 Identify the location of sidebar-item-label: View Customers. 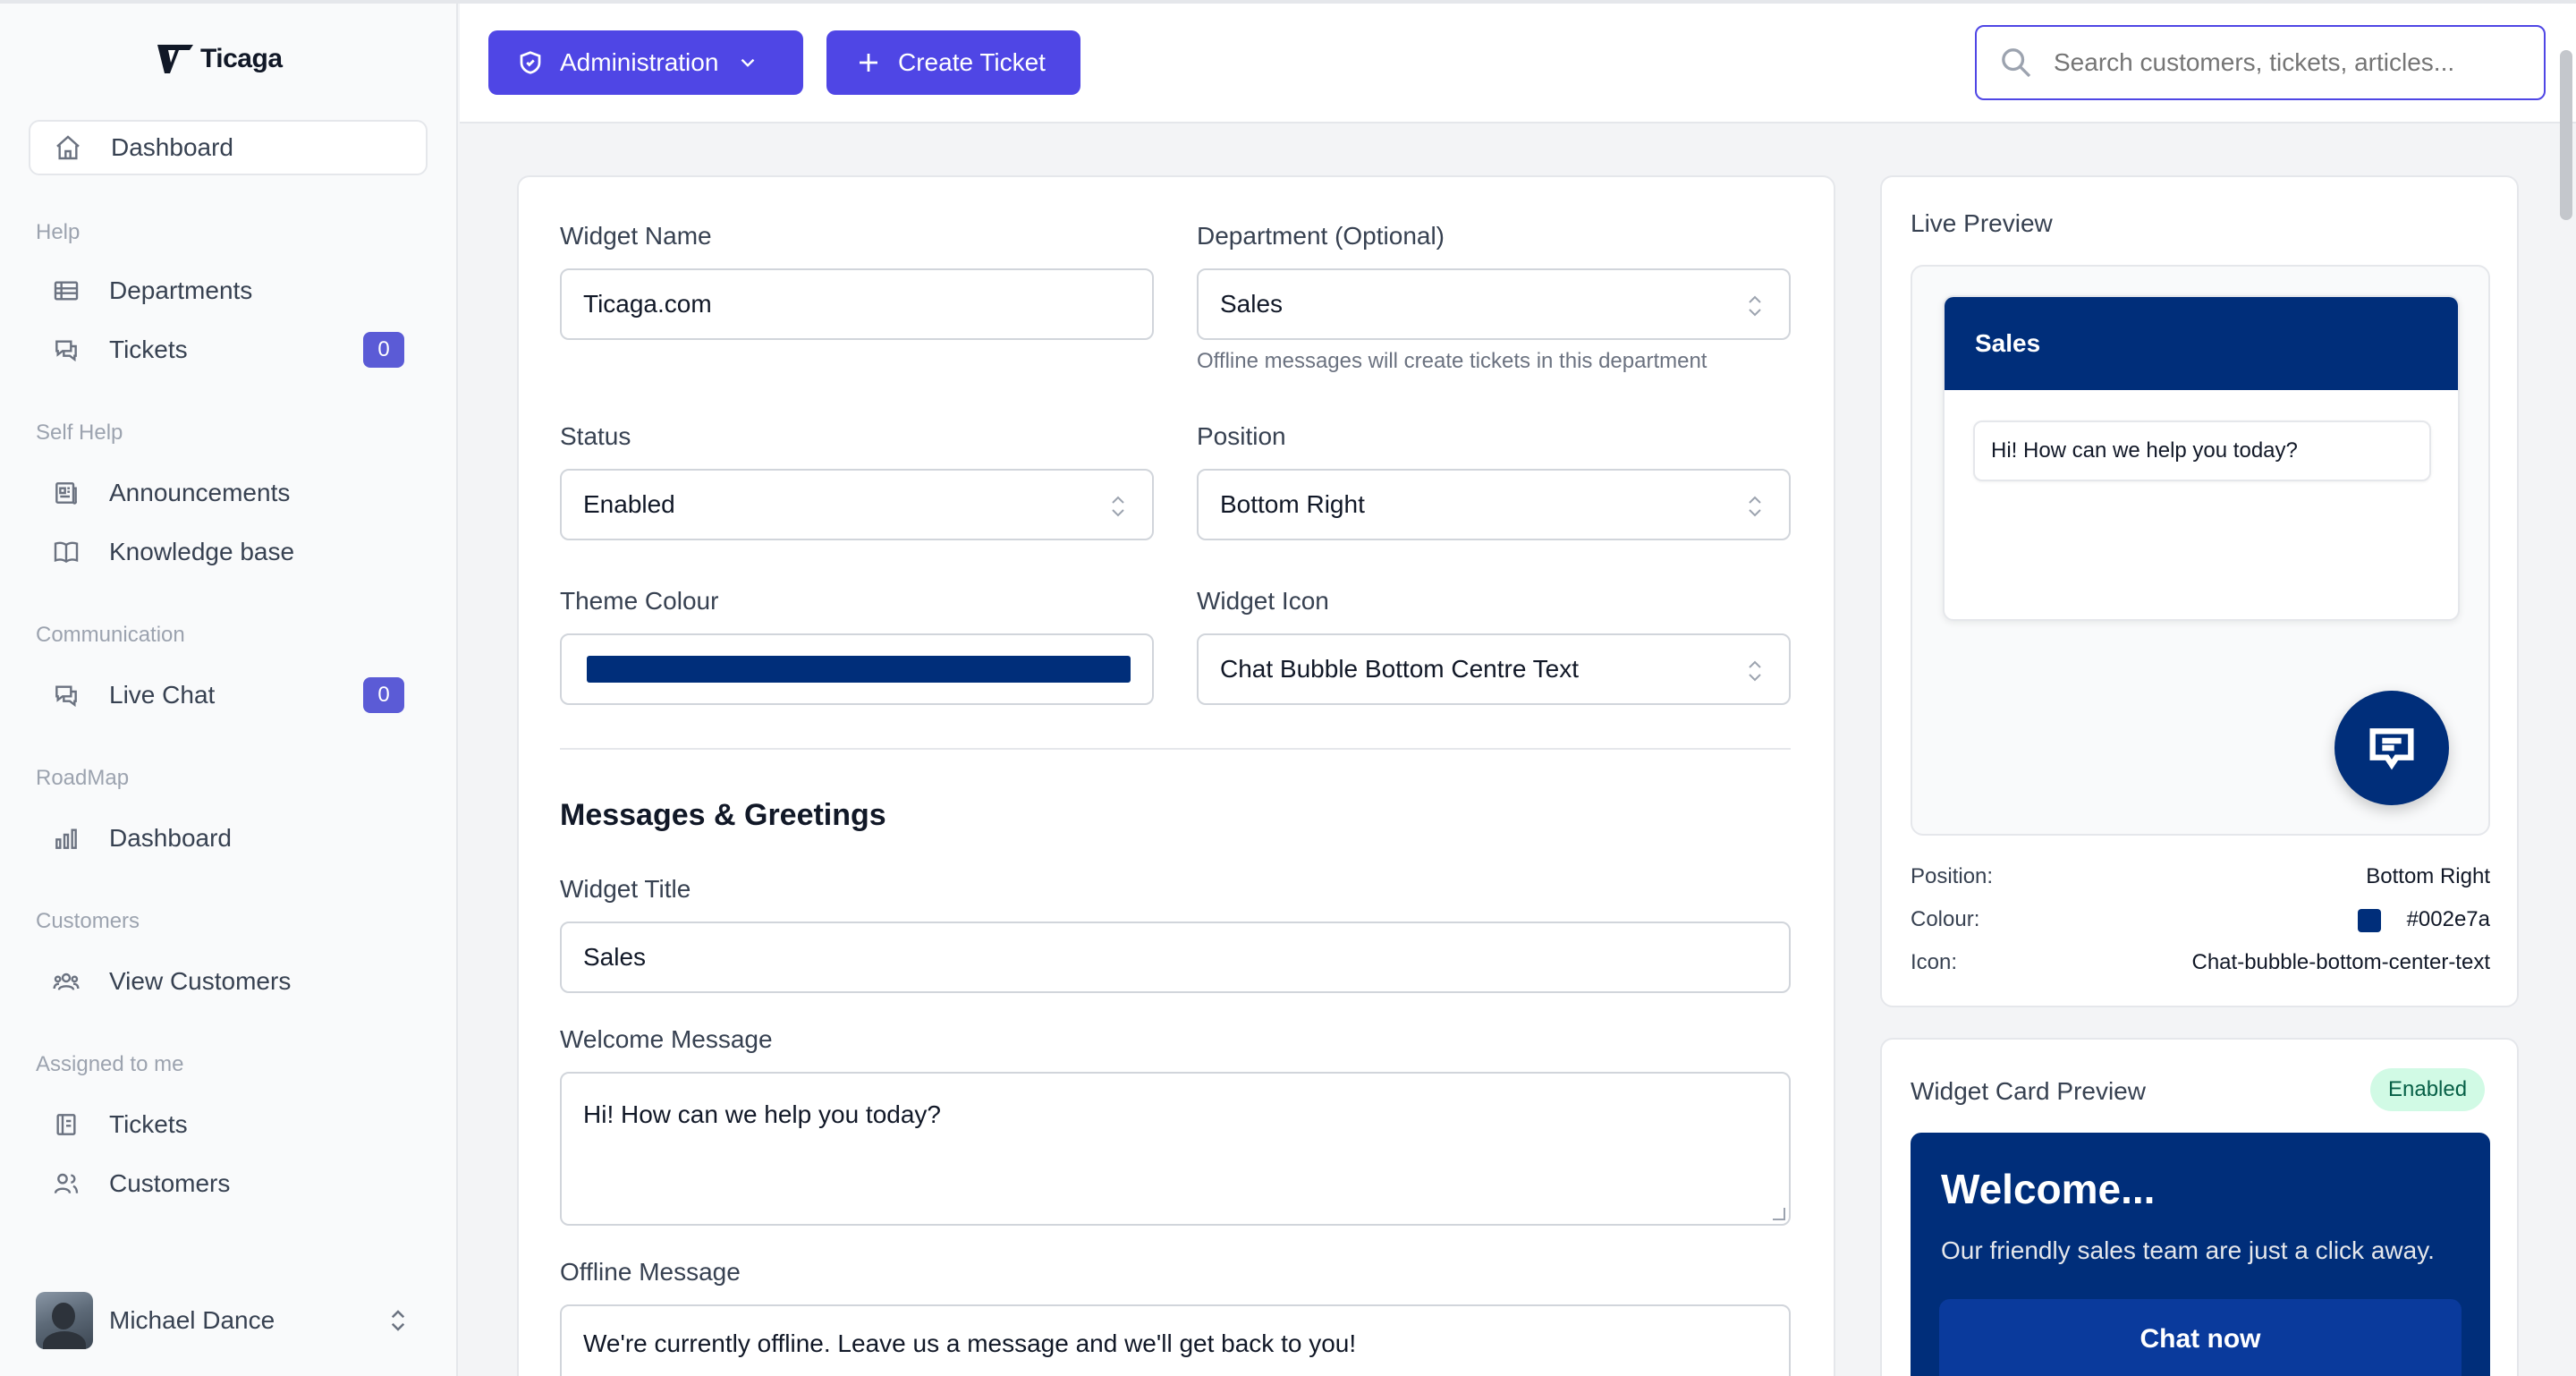
(200, 981).